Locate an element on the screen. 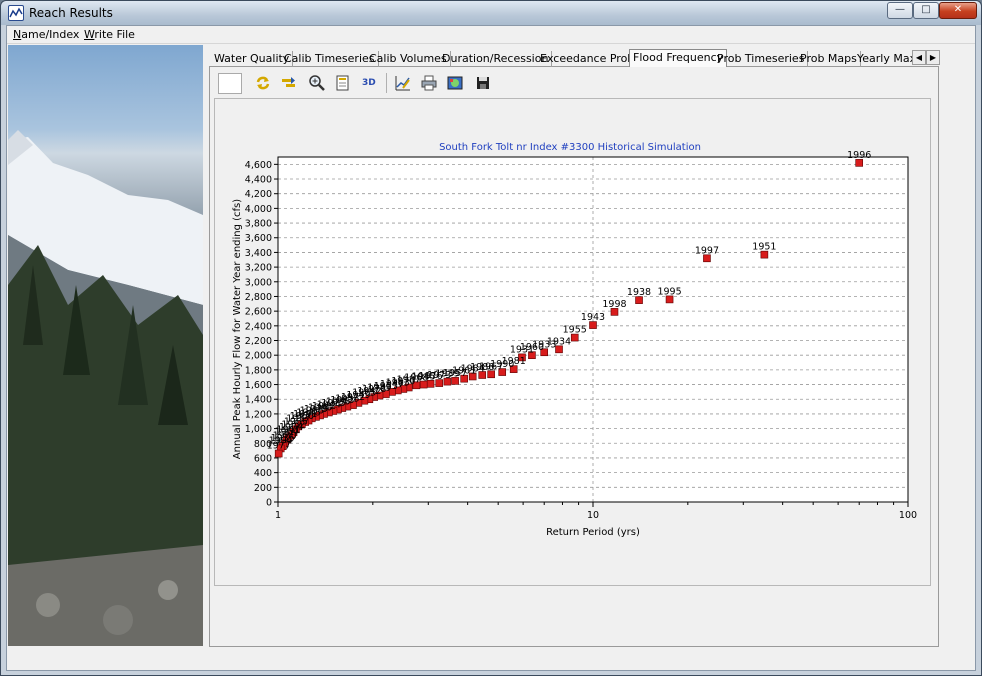  copy-image-icon is located at coordinates (455, 83).